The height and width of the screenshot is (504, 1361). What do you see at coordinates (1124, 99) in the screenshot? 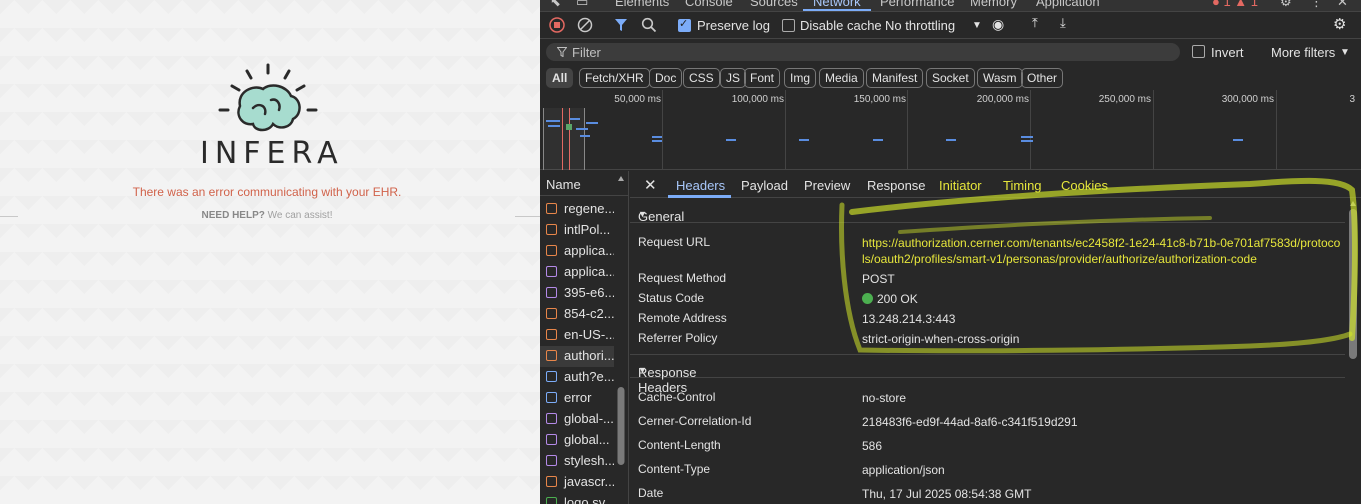
I see `timeline-tick: 250,000 ms` at bounding box center [1124, 99].